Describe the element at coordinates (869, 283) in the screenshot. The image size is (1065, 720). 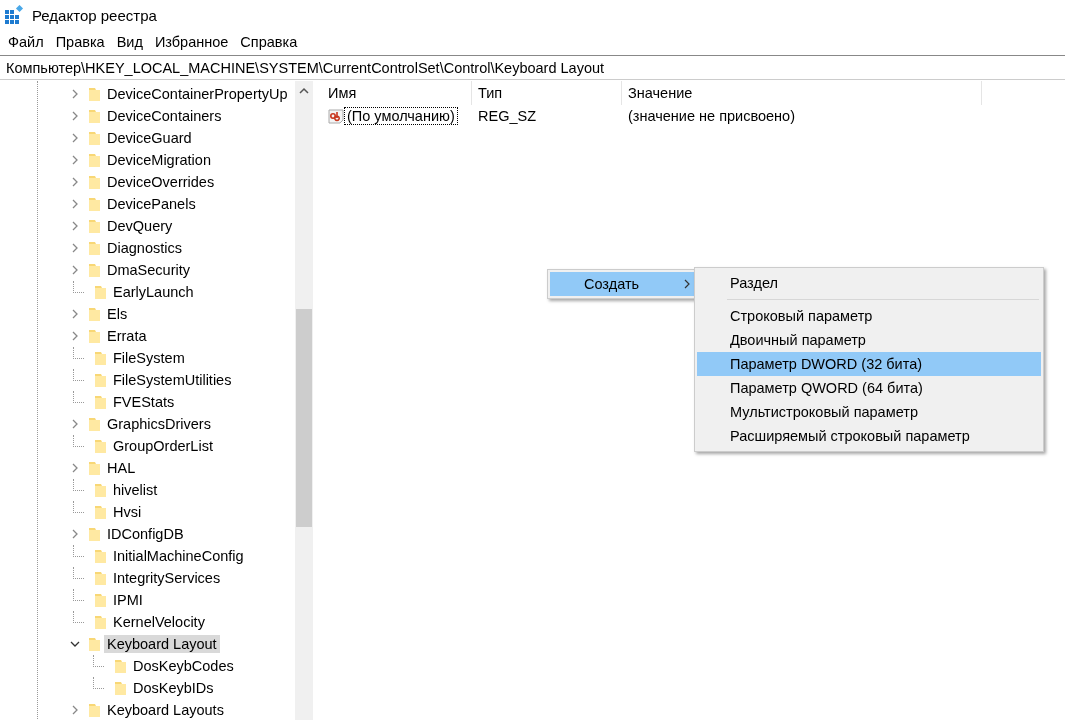
I see `menu-item: Раздел` at that location.